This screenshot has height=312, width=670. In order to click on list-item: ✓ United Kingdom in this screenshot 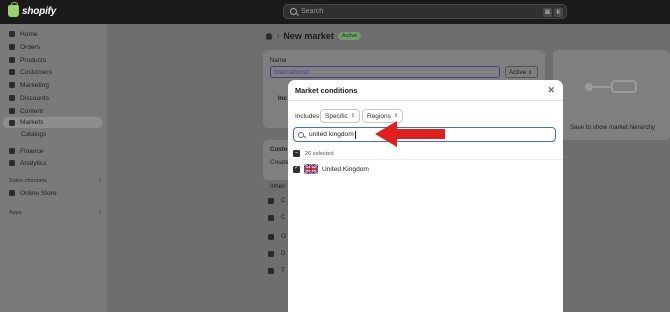, I will do `click(331, 169)`.